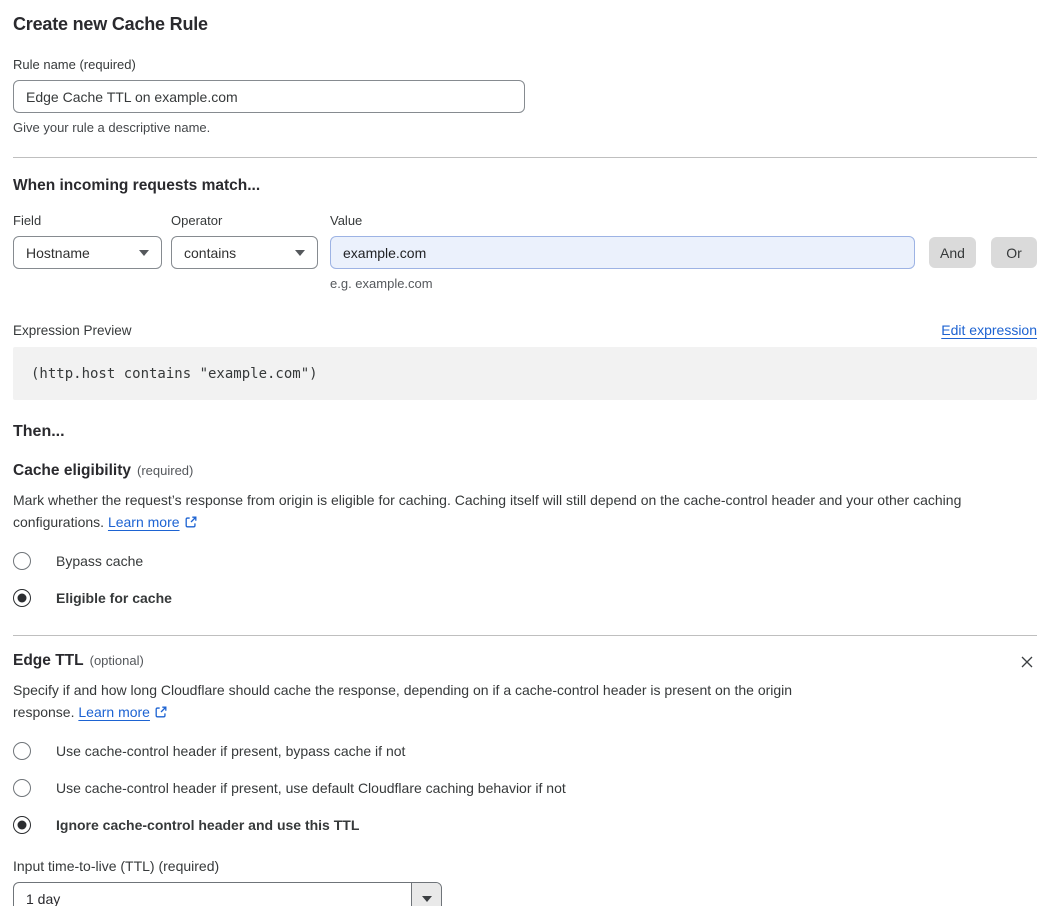  What do you see at coordinates (244, 252) in the screenshot?
I see `operator-select: contains` at bounding box center [244, 252].